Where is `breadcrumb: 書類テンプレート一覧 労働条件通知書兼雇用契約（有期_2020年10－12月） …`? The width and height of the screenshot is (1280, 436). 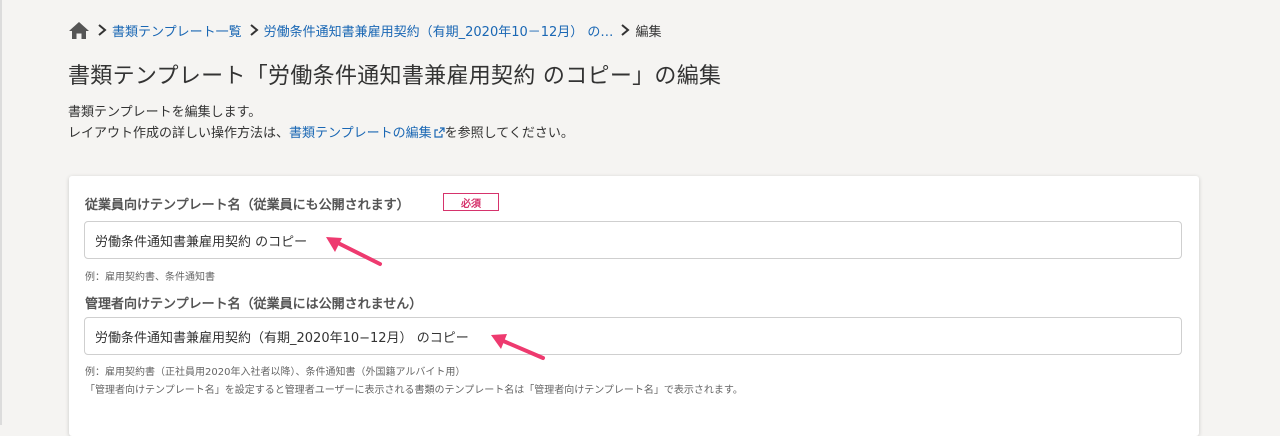
breadcrumb: 書類テンプレート一覧 労働条件通知書兼雇用契約（有期_2020年10－12月） … is located at coordinates (364, 30).